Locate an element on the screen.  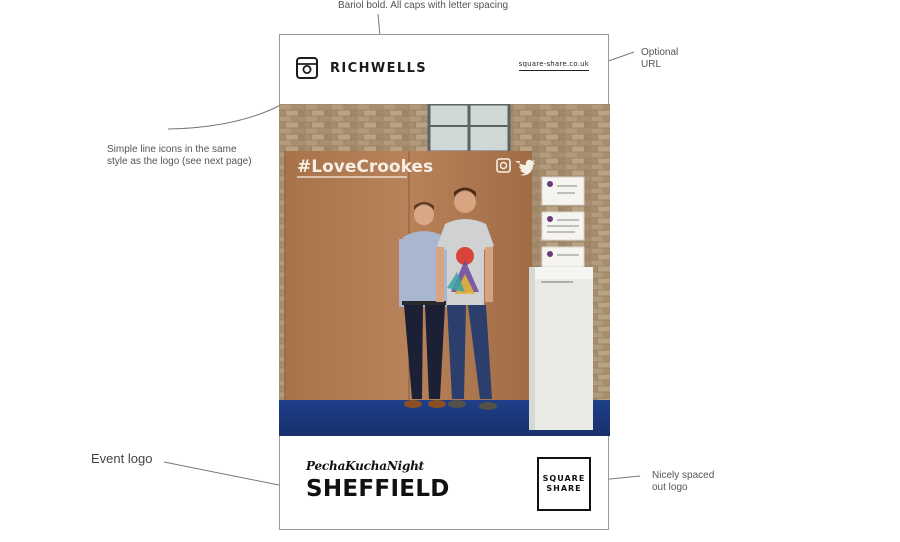
card-url: square-share.co.uk is located at coordinates (553, 65).